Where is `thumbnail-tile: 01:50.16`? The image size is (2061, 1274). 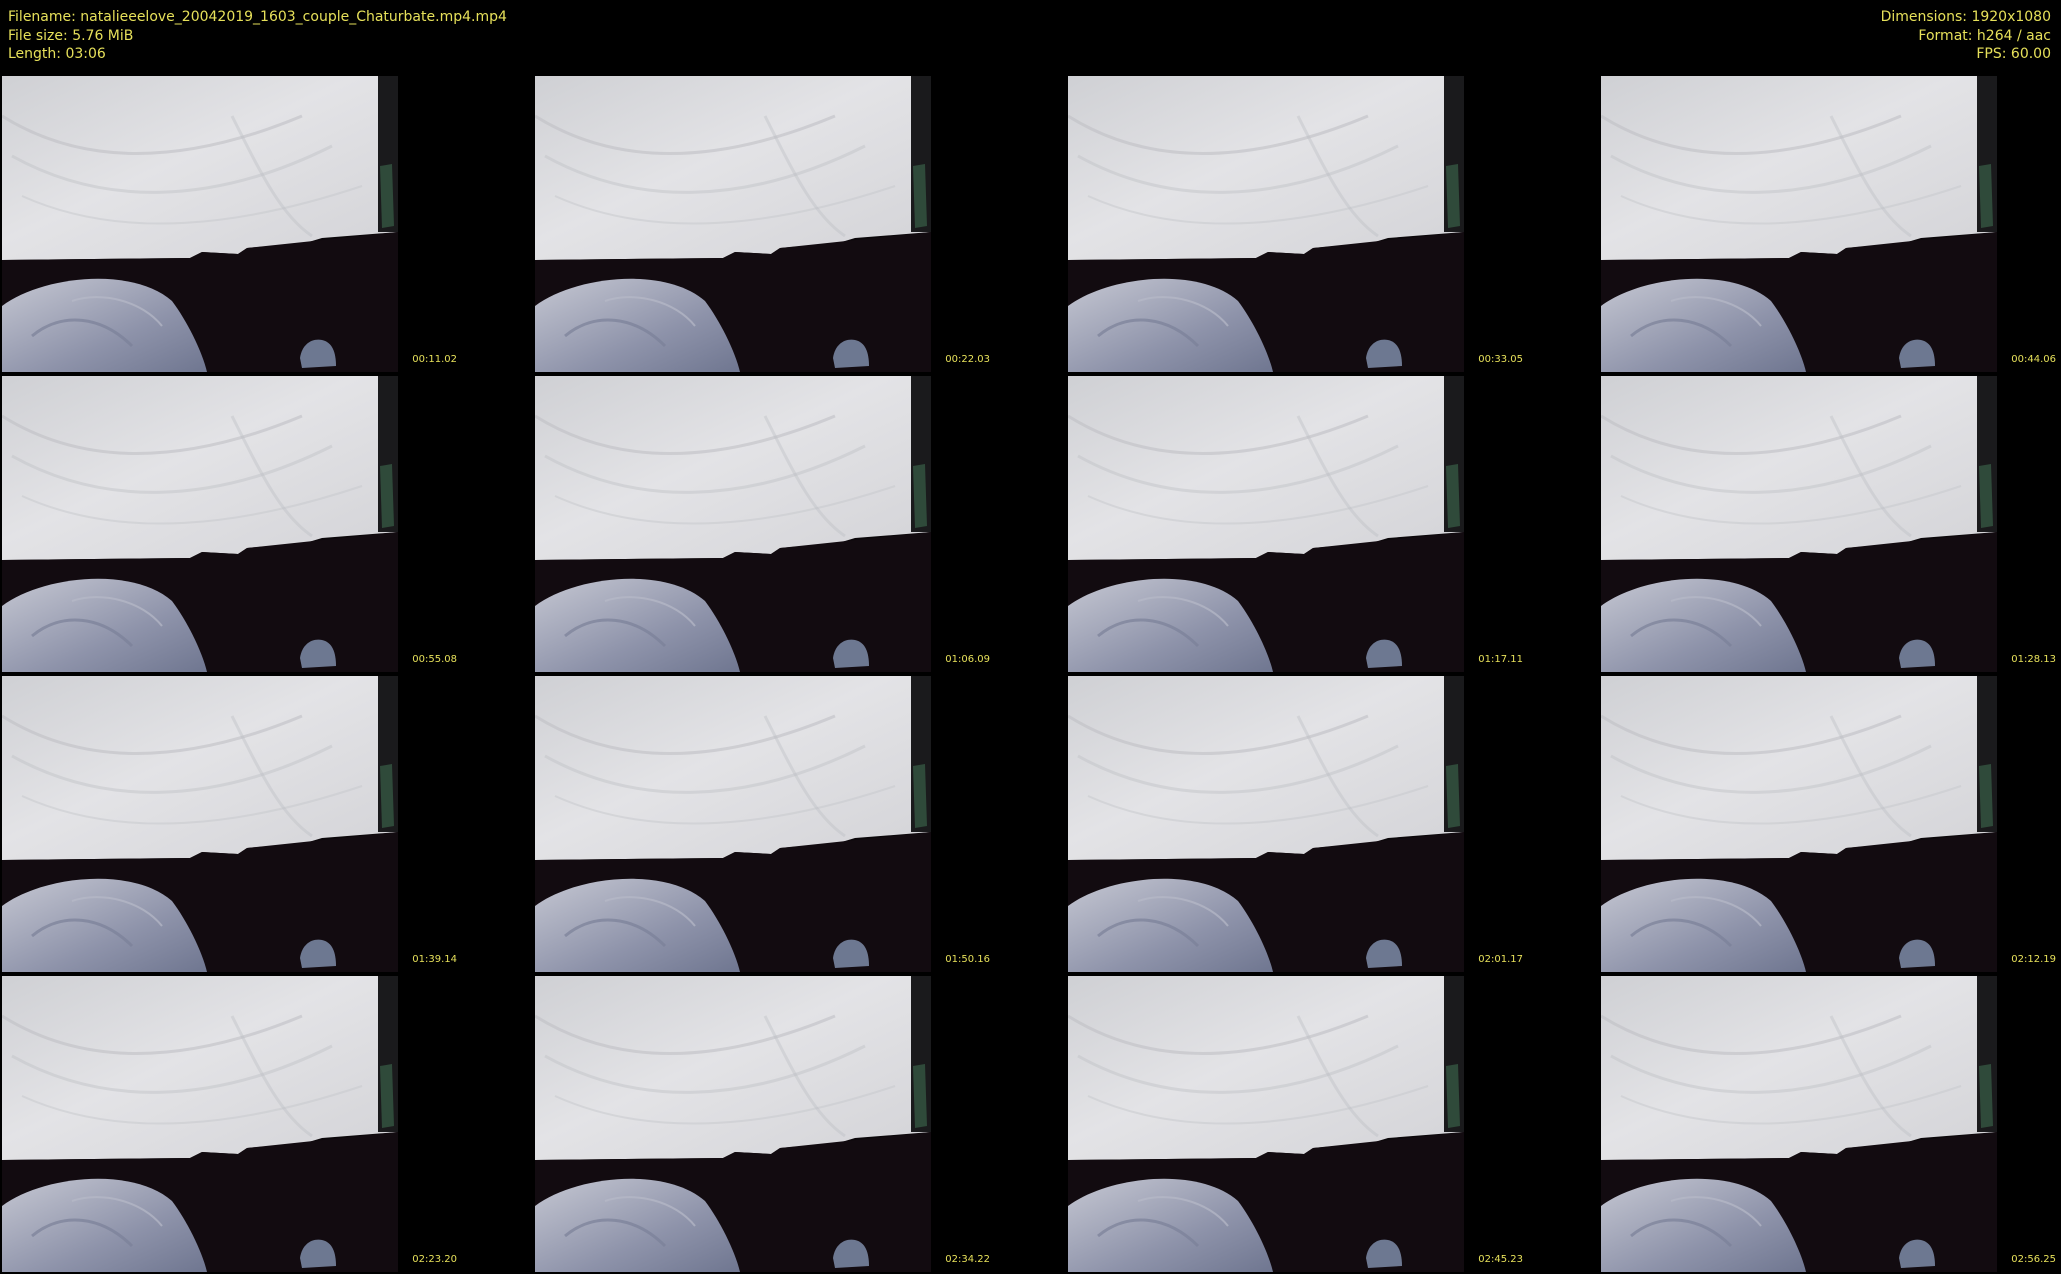
thumbnail-tile: 01:50.16 is located at coordinates (766, 824).